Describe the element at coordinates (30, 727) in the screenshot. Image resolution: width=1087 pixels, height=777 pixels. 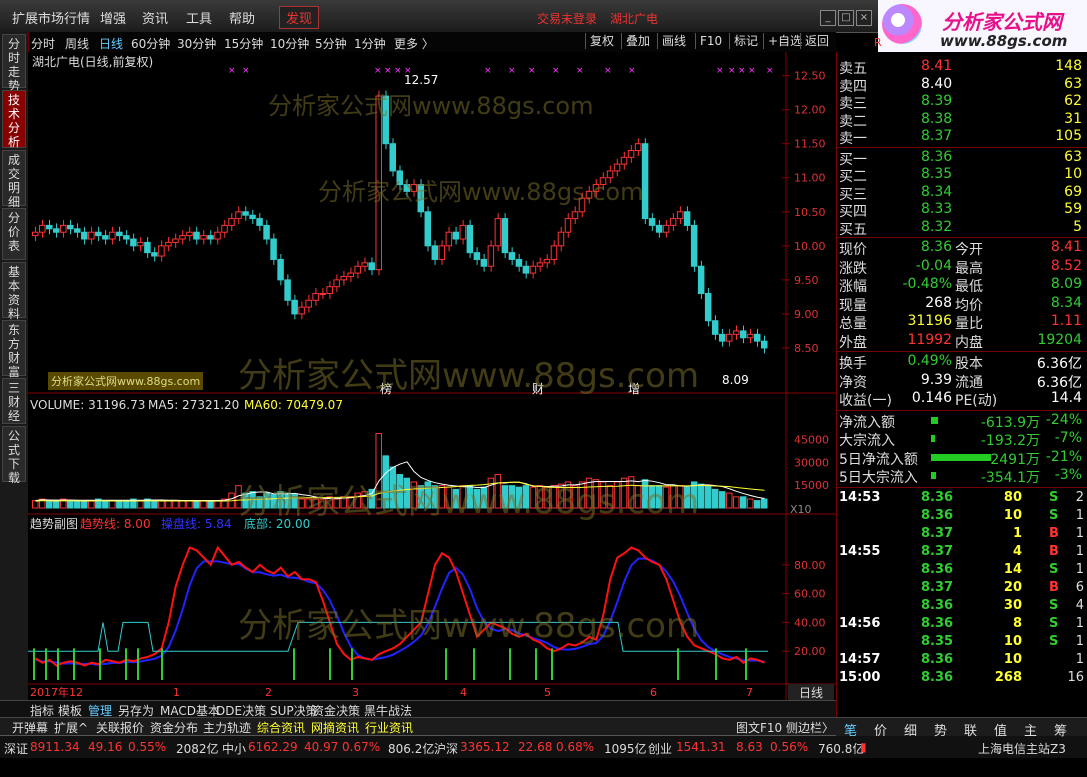
I see `info-tab-0: 开弹幕` at that location.